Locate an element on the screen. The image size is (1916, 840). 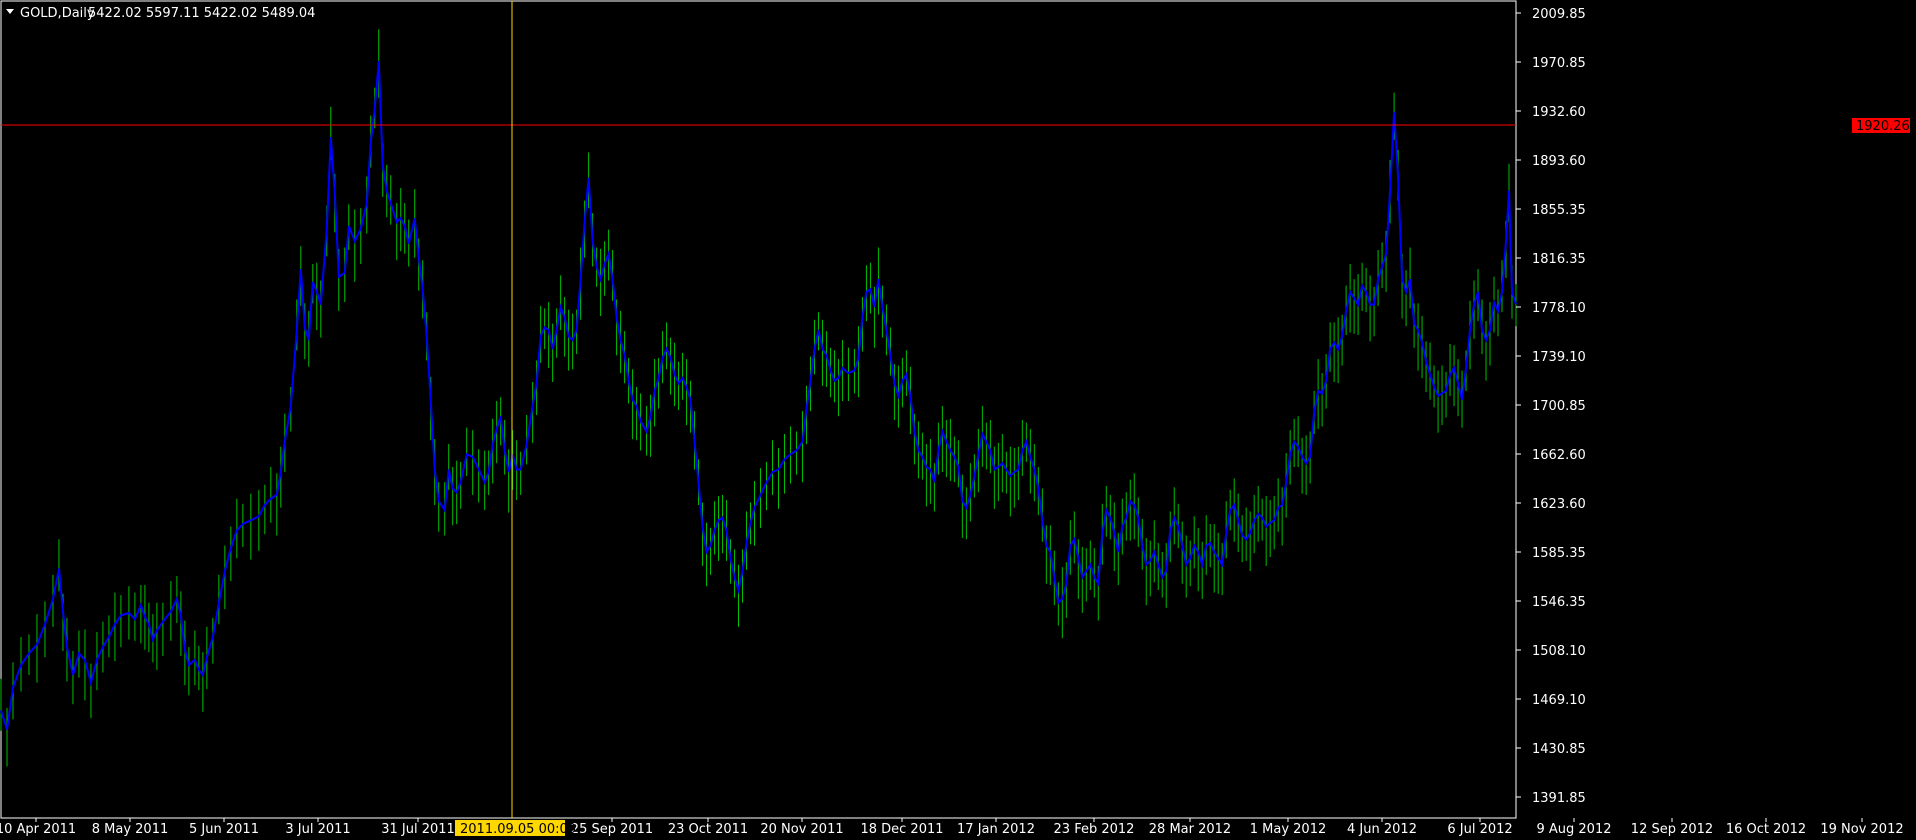
price-badge: 1920.26 is located at coordinates (1881, 126).